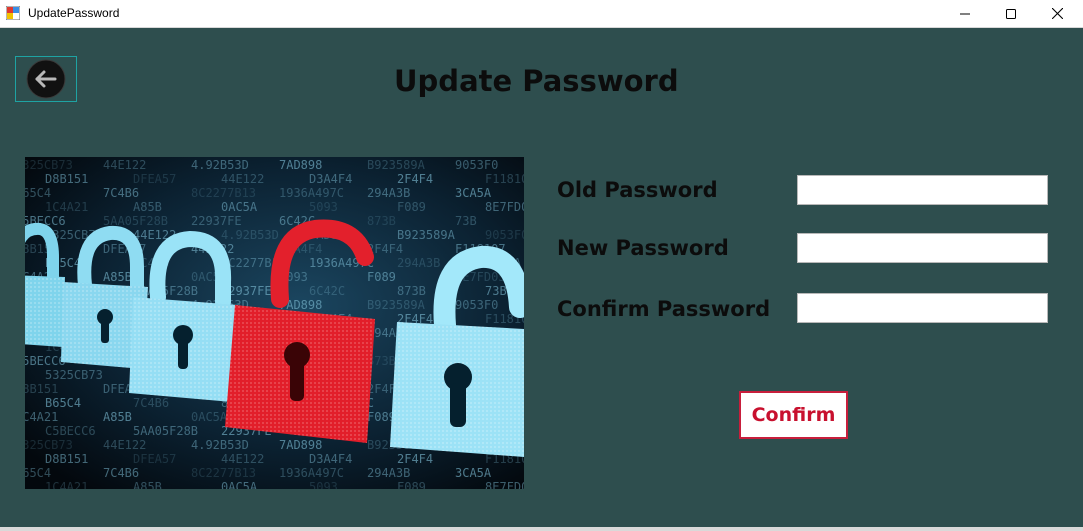 This screenshot has height=531, width=1083. I want to click on window-bottom-edge, so click(541, 529).